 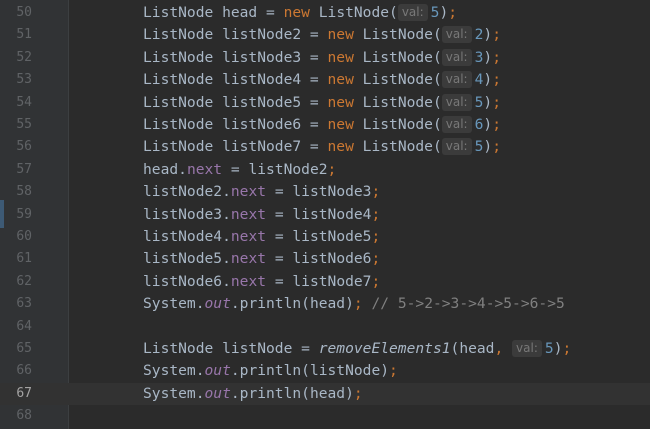 I want to click on code-line: 67 System.out.println(head);, so click(x=325, y=394).